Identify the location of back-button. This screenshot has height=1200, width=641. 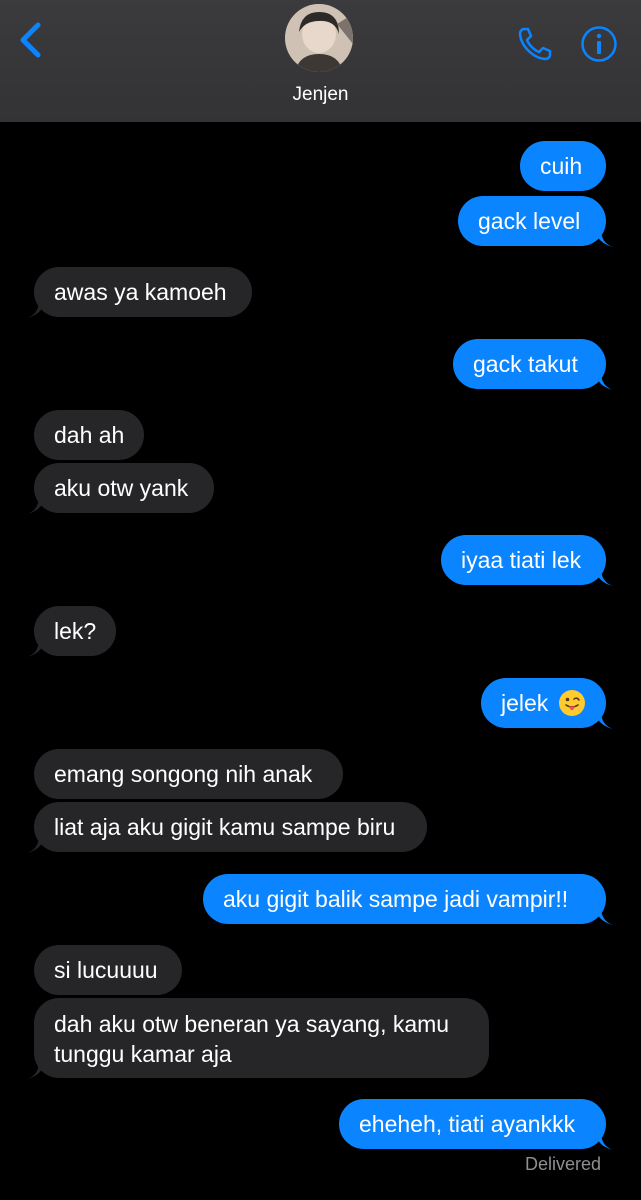
(31, 40).